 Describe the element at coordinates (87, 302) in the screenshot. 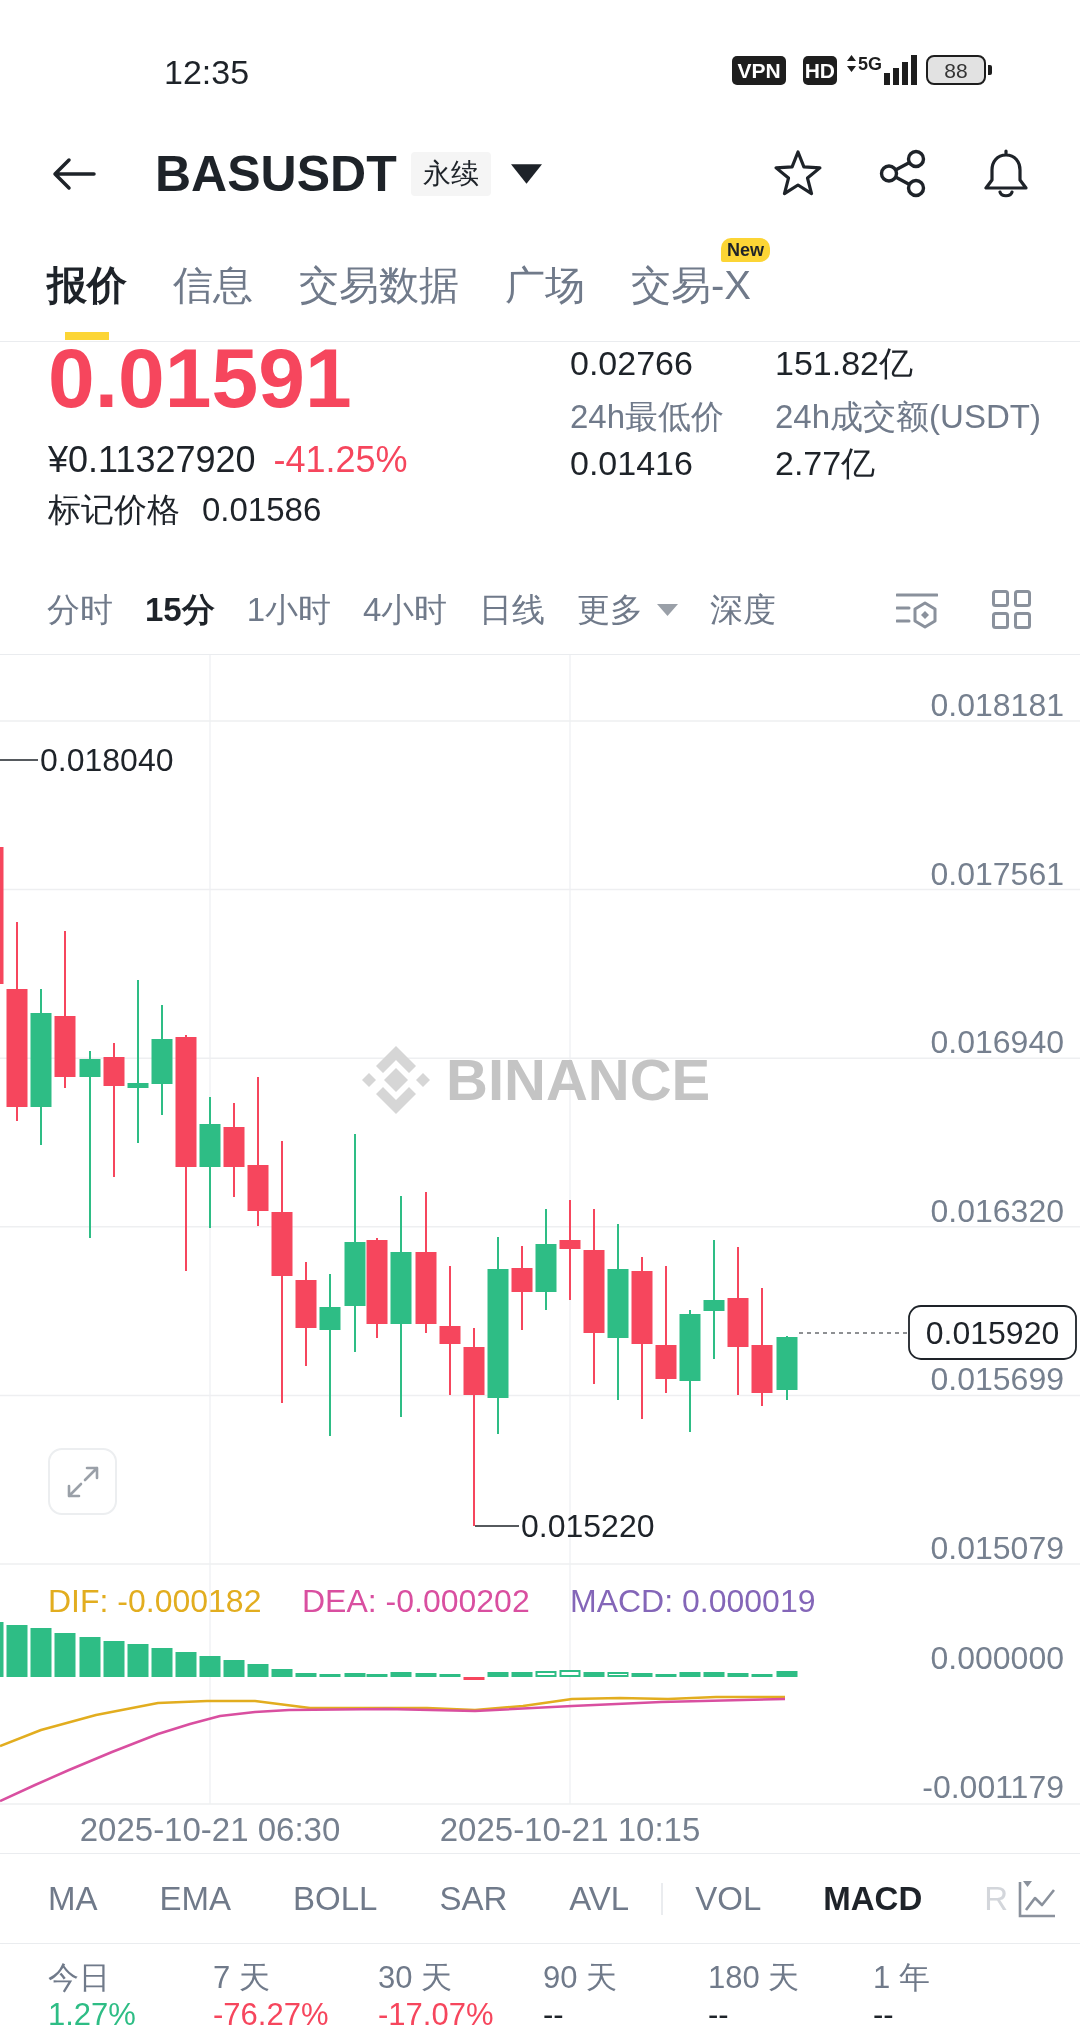

I see `tab: 报价` at that location.